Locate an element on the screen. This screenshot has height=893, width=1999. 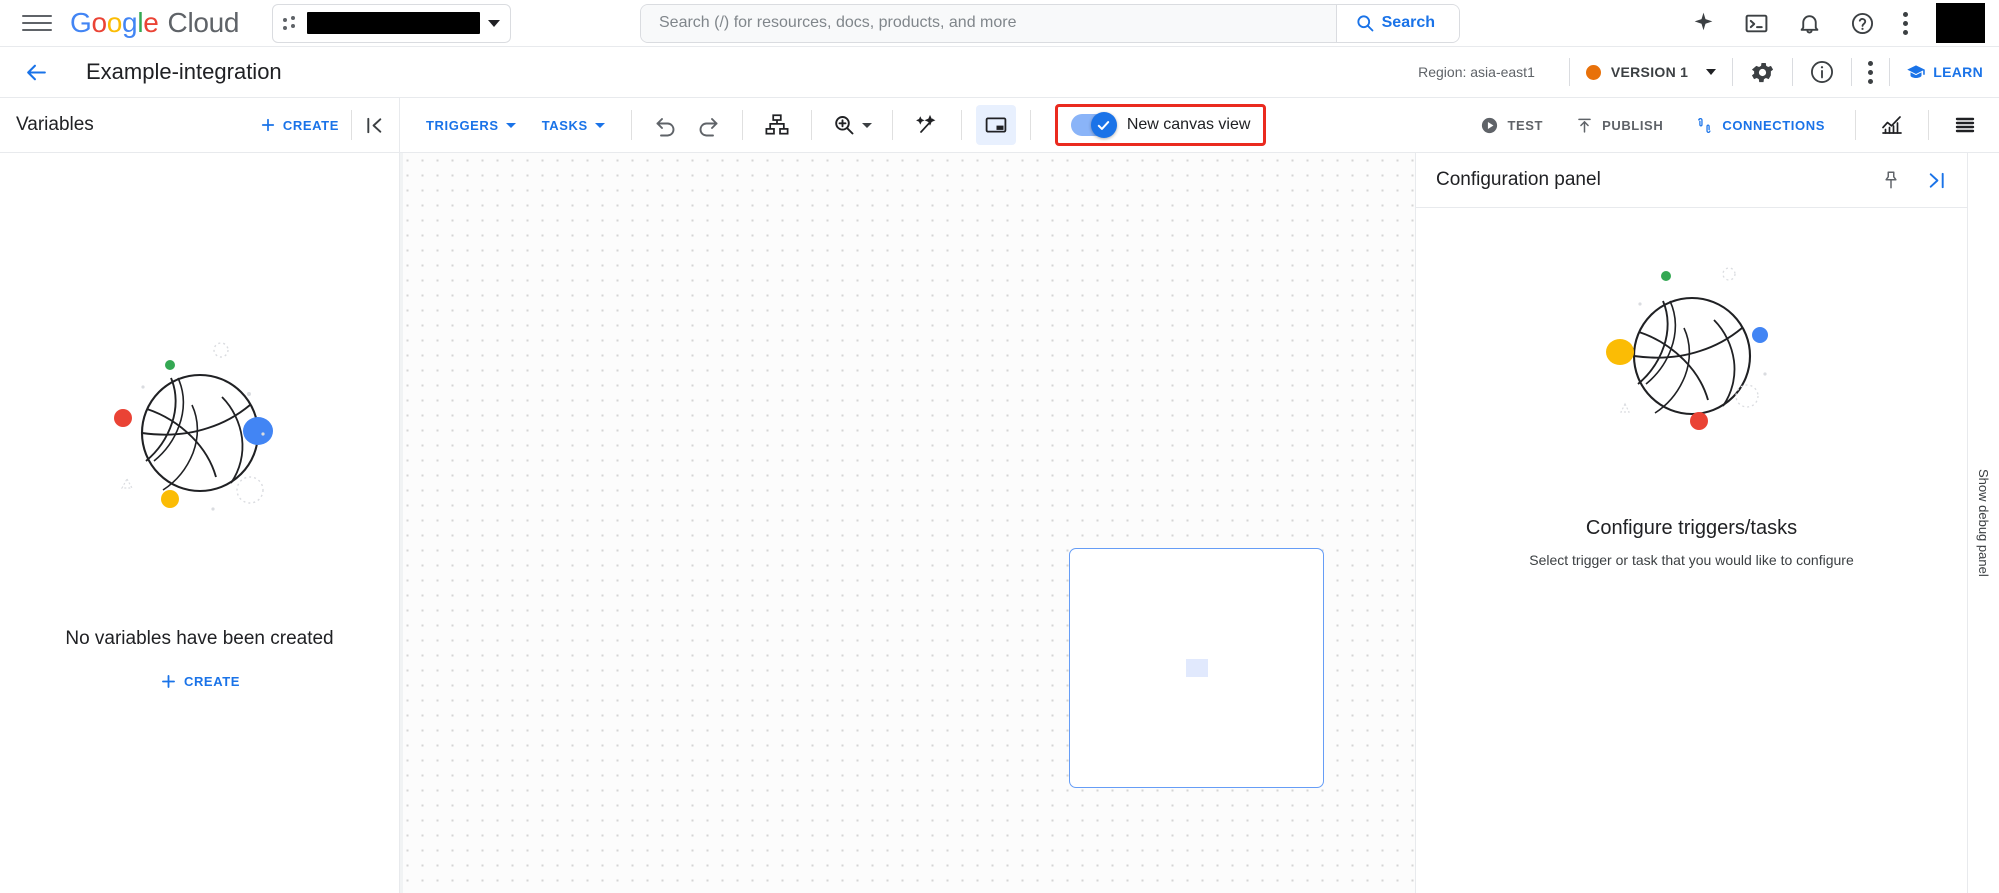
variables-empty-create-button: CREATE is located at coordinates (199, 681).